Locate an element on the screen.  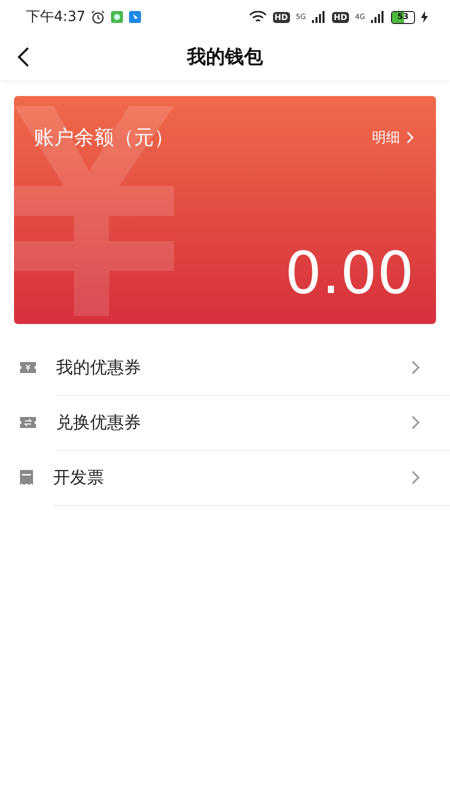
status-time: 下午4:37 is located at coordinates (56, 17).